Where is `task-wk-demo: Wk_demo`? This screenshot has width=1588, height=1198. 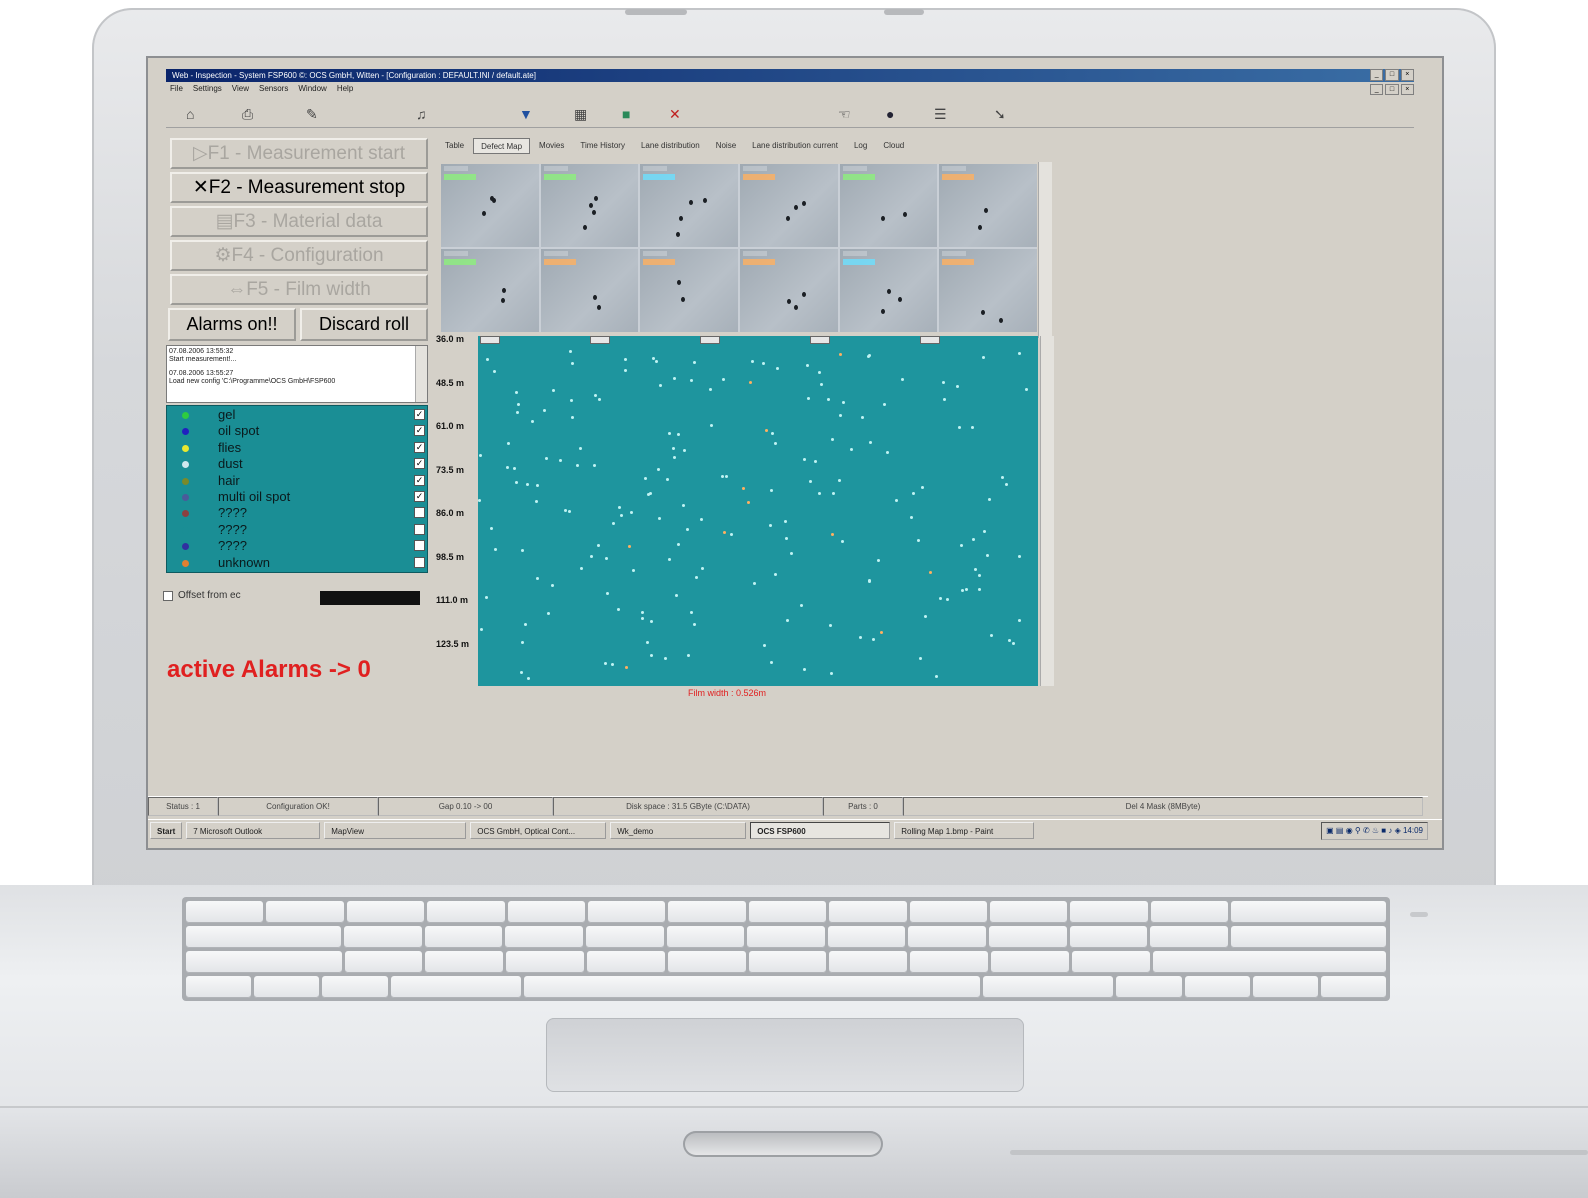
task-wk-demo: Wk_demo is located at coordinates (678, 830).